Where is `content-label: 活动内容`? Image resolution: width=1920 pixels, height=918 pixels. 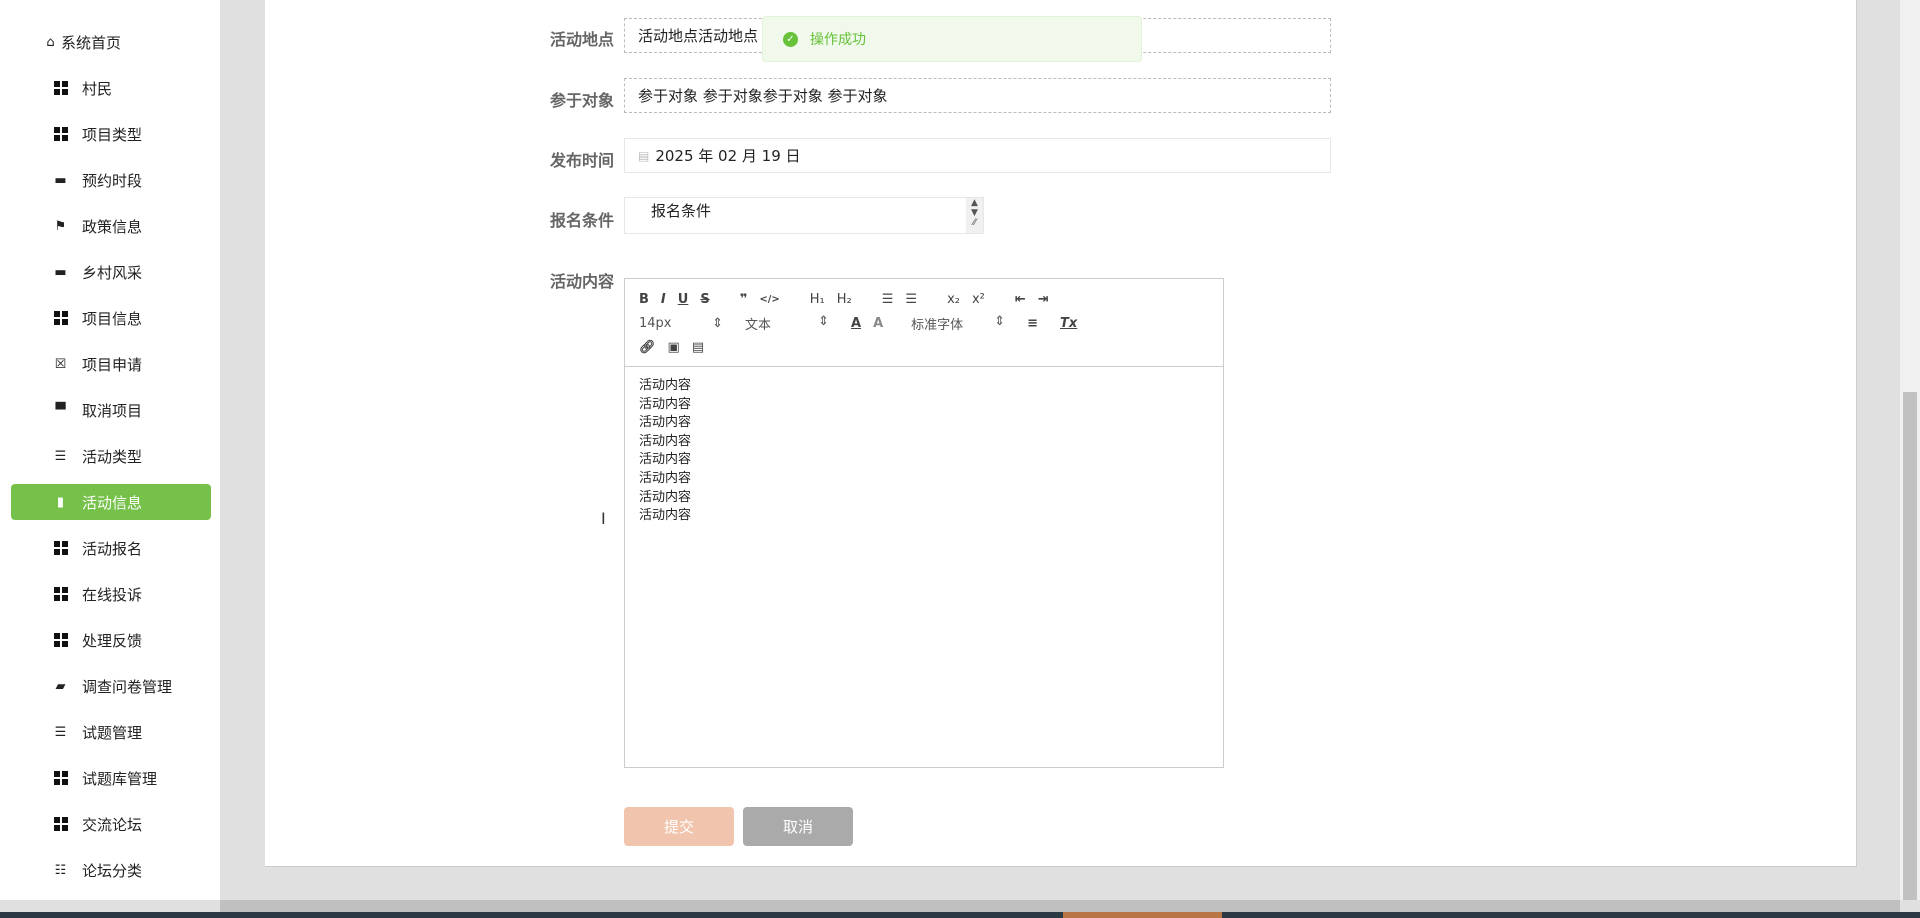 content-label: 活动内容 is located at coordinates (582, 281).